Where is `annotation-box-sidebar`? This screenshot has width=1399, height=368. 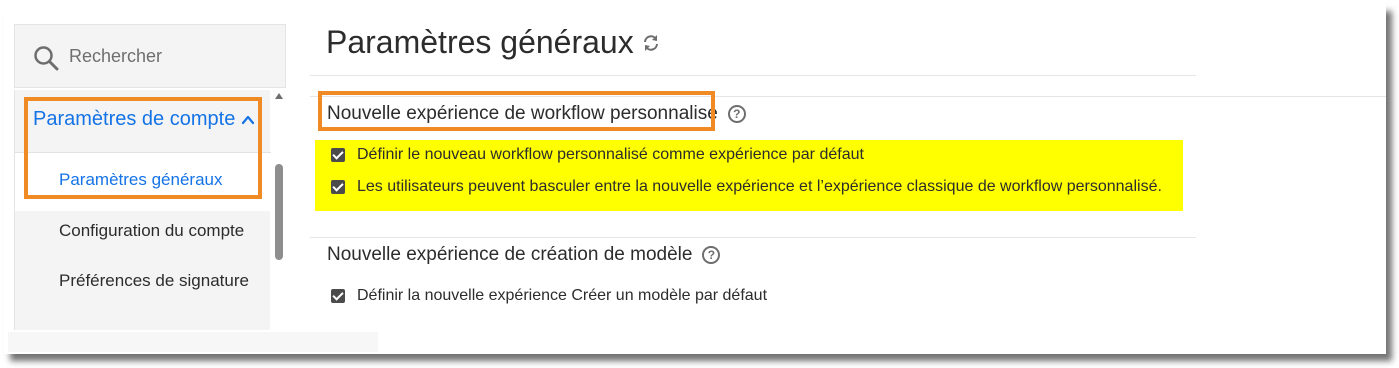
annotation-box-sidebar is located at coordinates (143, 148).